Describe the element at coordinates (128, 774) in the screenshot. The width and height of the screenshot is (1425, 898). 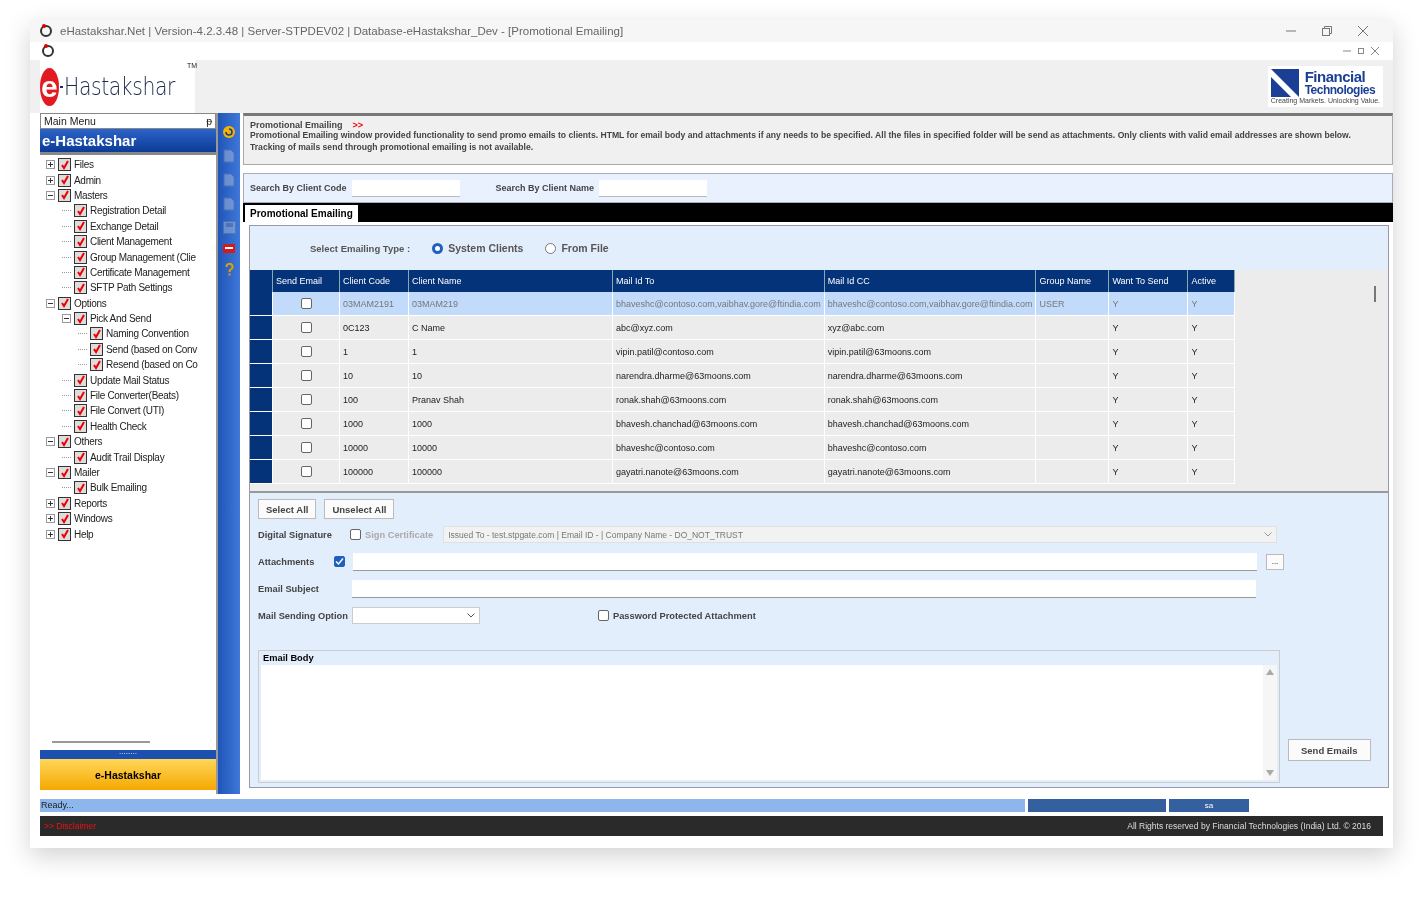
I see `sidebar-button: e-Hastakshar` at that location.